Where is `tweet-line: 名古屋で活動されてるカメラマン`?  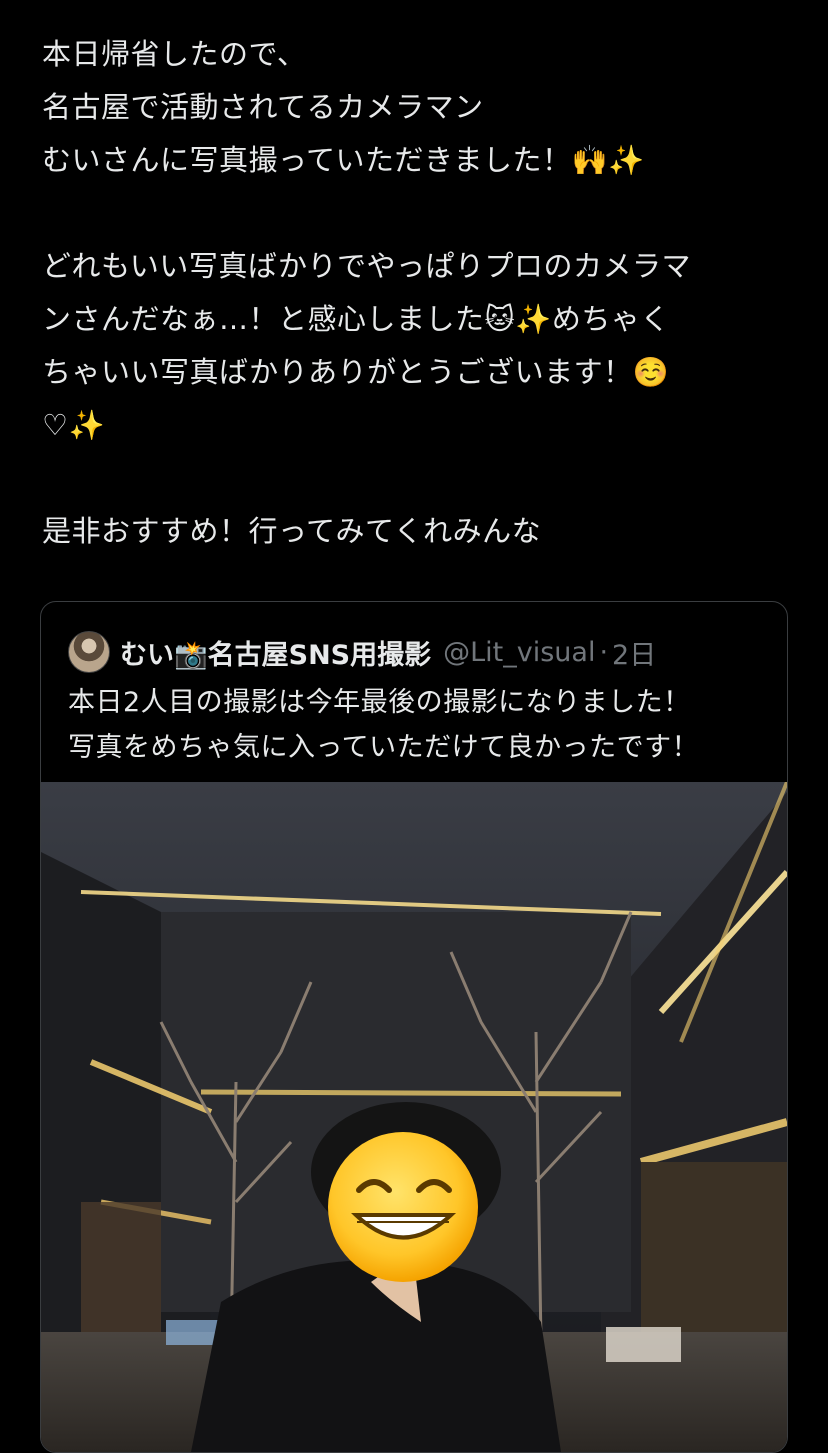
tweet-line: 名古屋で活動されてるカメラマン is located at coordinates (263, 107).